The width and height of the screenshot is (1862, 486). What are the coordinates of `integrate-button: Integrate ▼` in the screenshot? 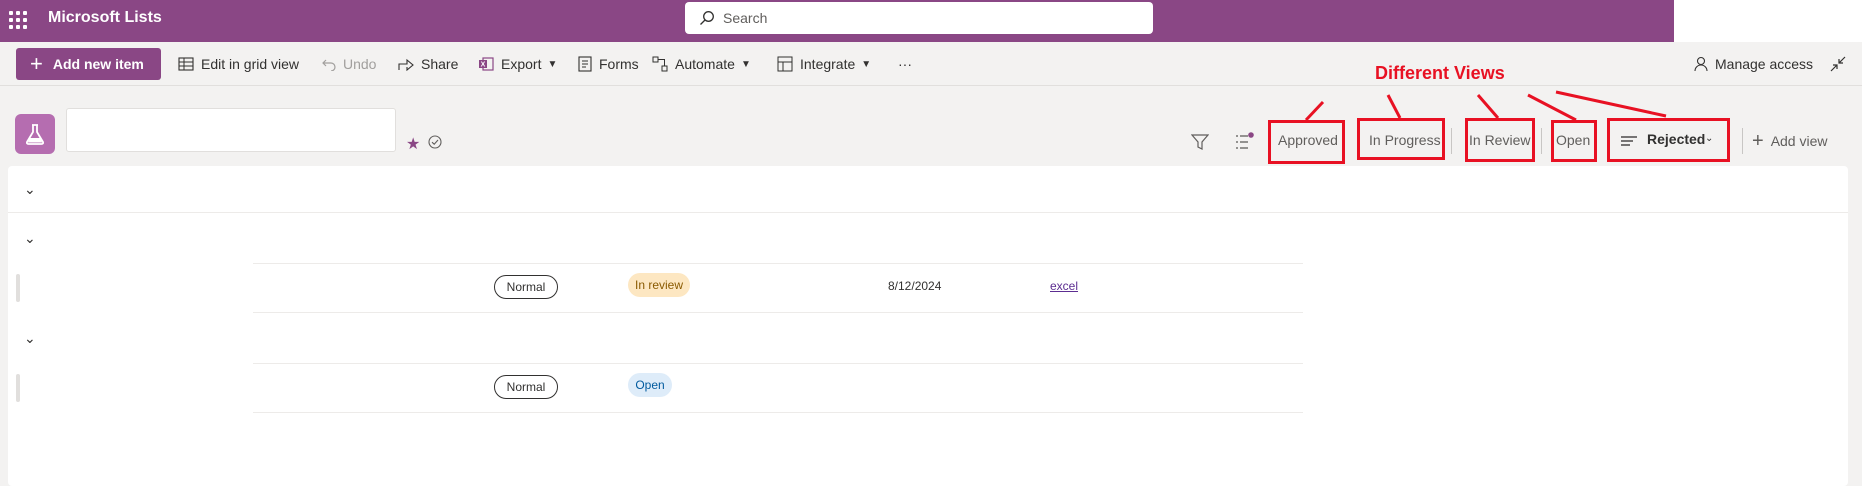 It's located at (824, 64).